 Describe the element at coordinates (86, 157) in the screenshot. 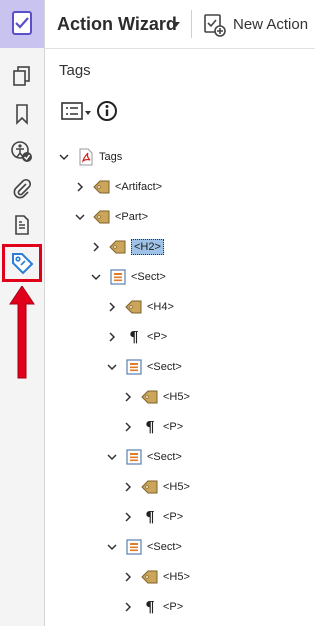

I see `pdf-icon` at that location.